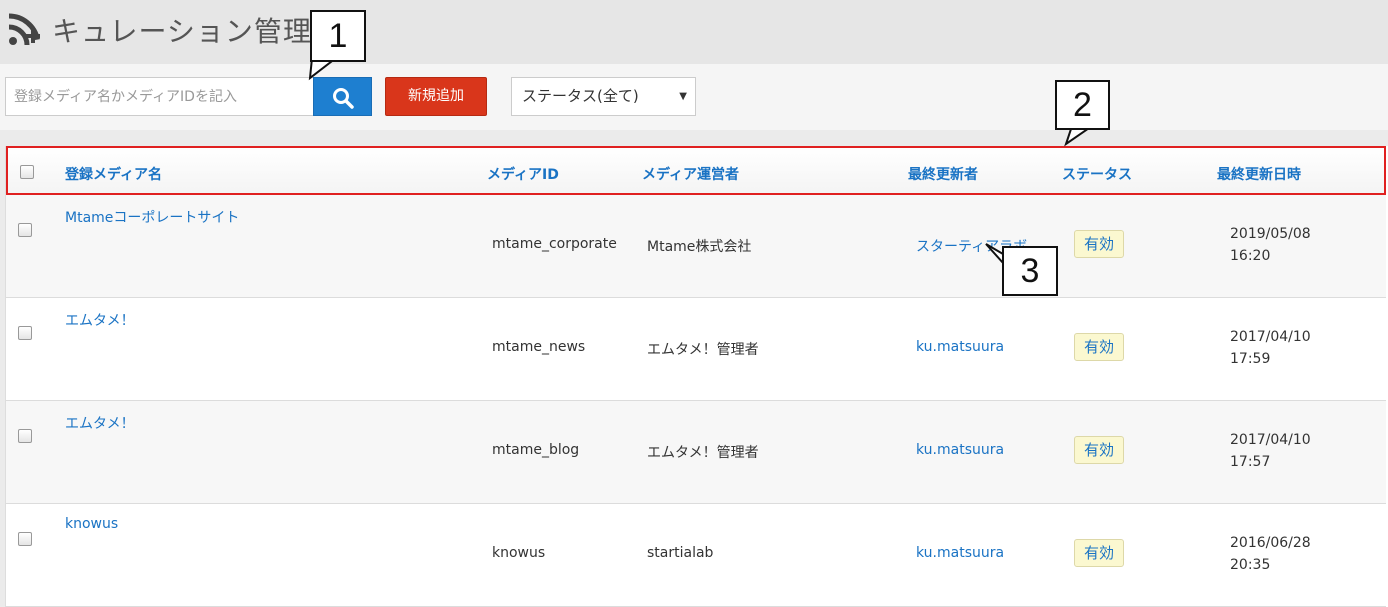  I want to click on dropdown-arrow-icon: ▼, so click(683, 96).